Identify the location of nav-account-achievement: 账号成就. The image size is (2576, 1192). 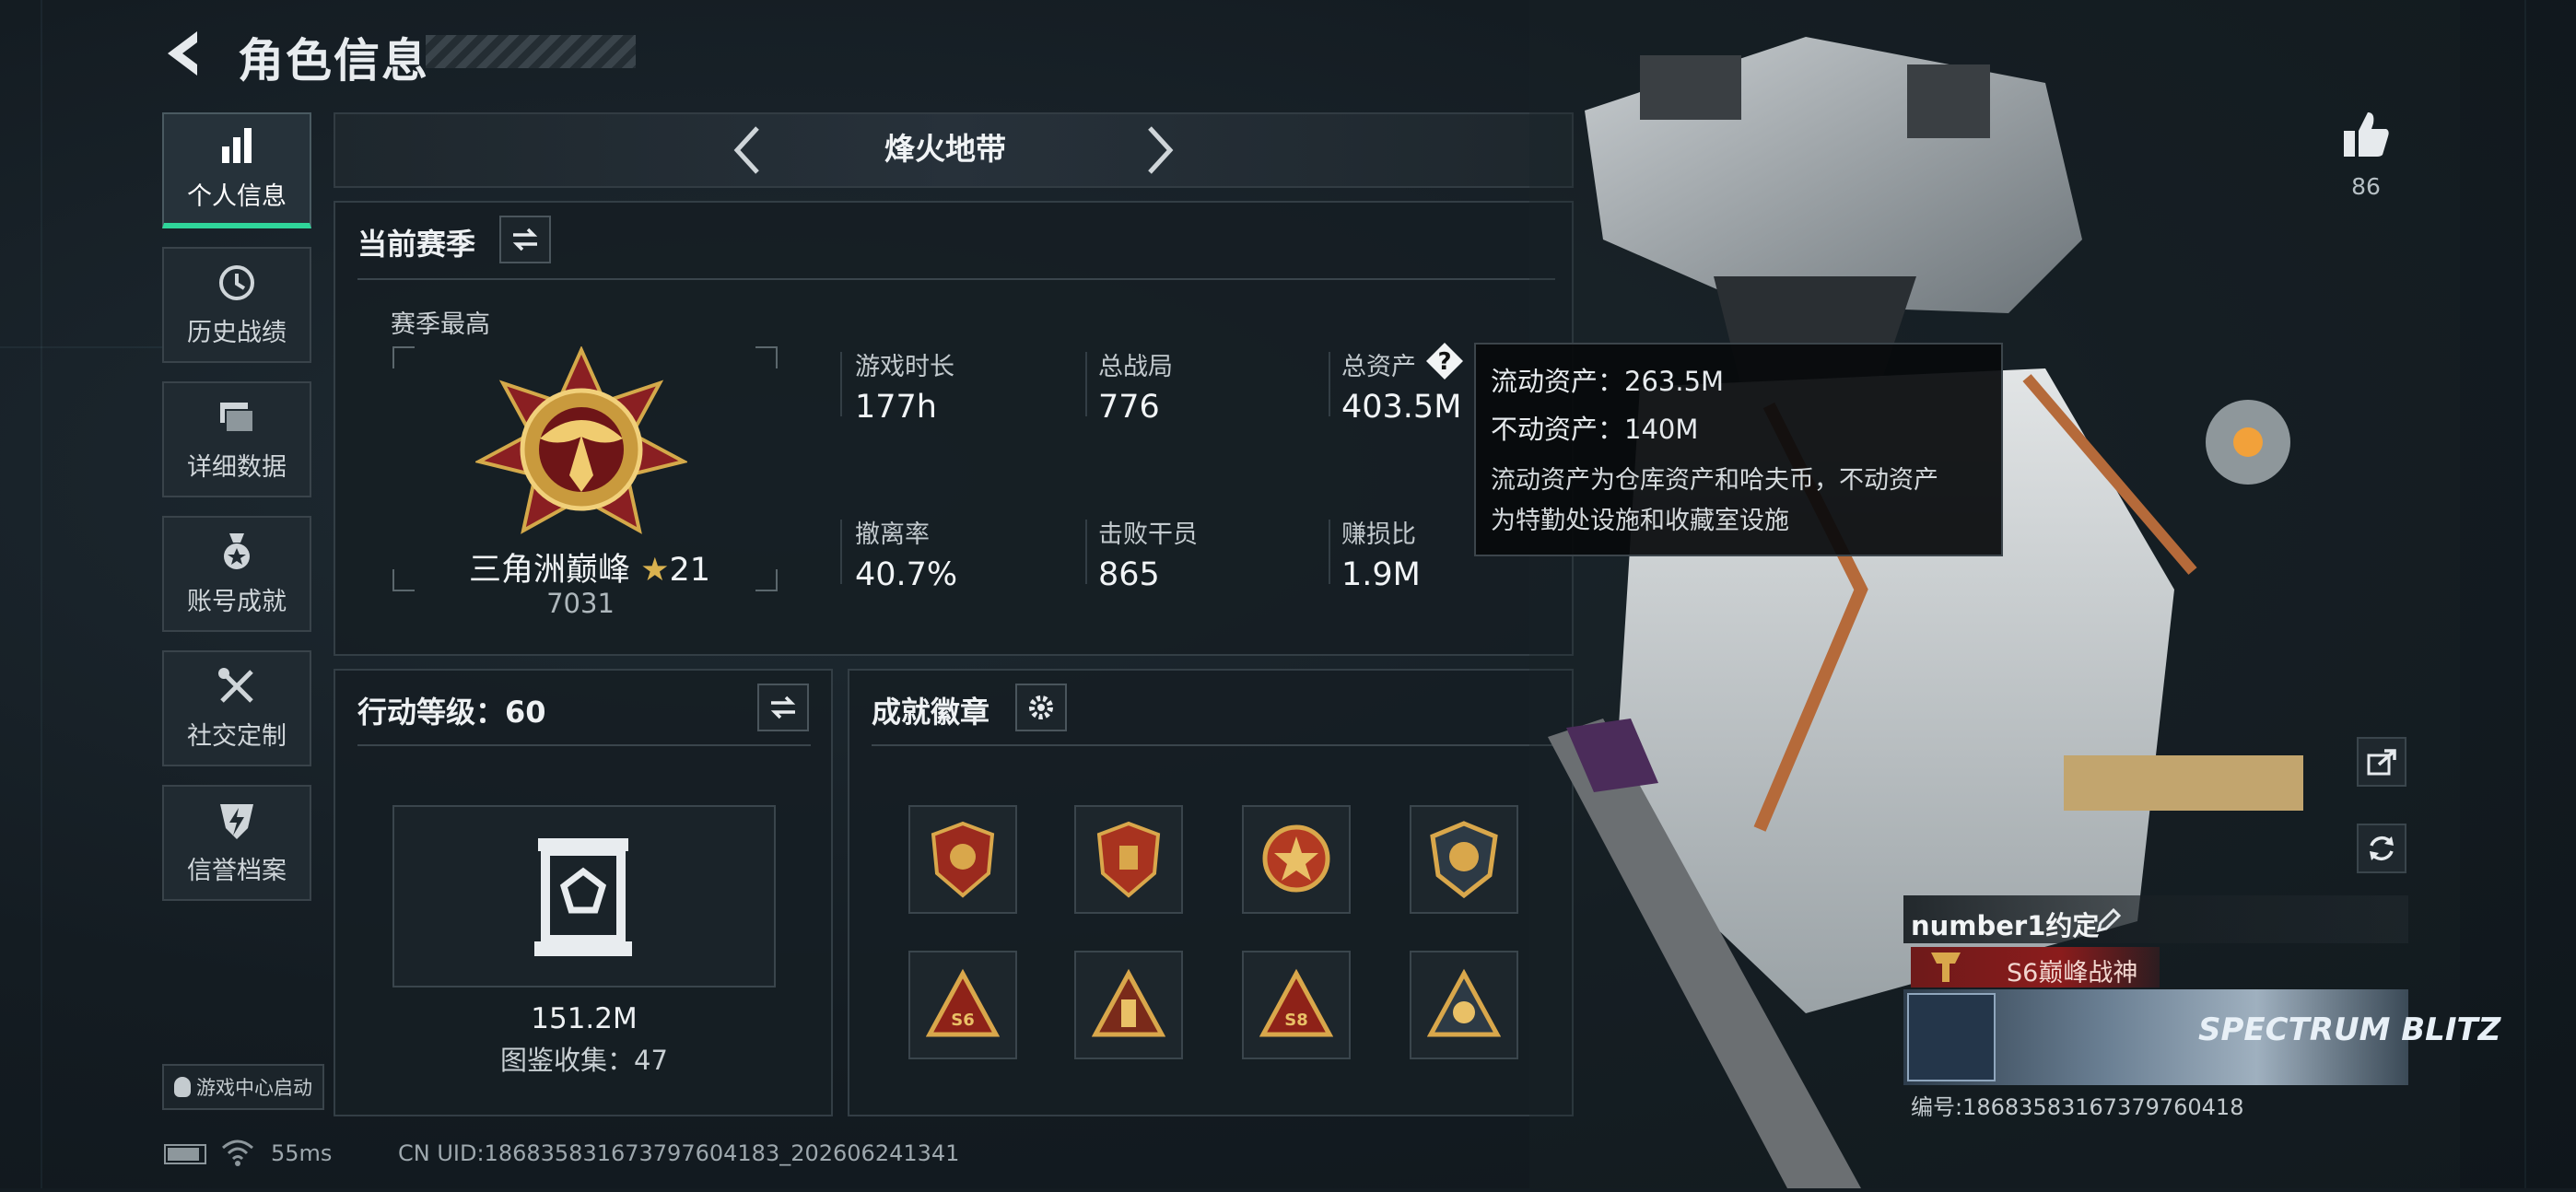
(236, 574).